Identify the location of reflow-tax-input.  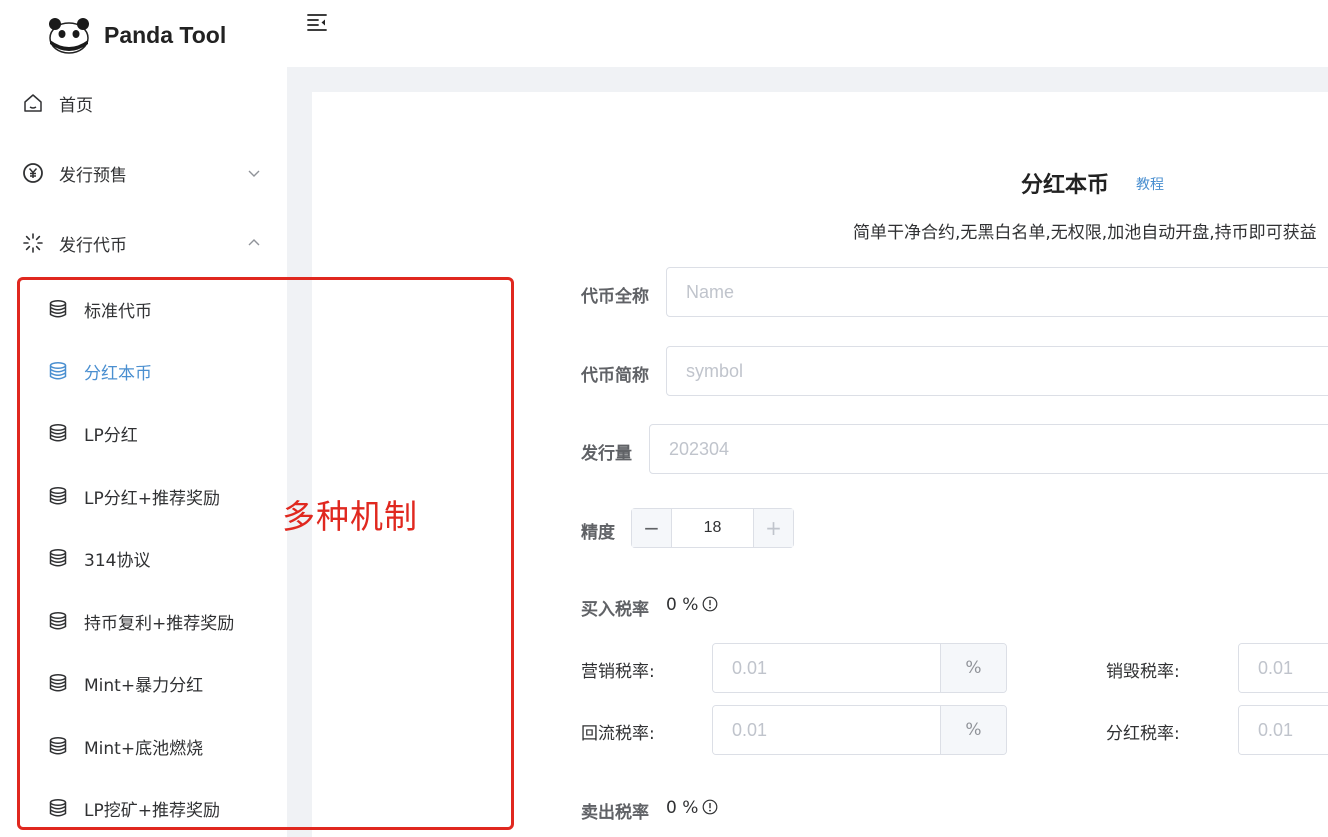
(826, 730).